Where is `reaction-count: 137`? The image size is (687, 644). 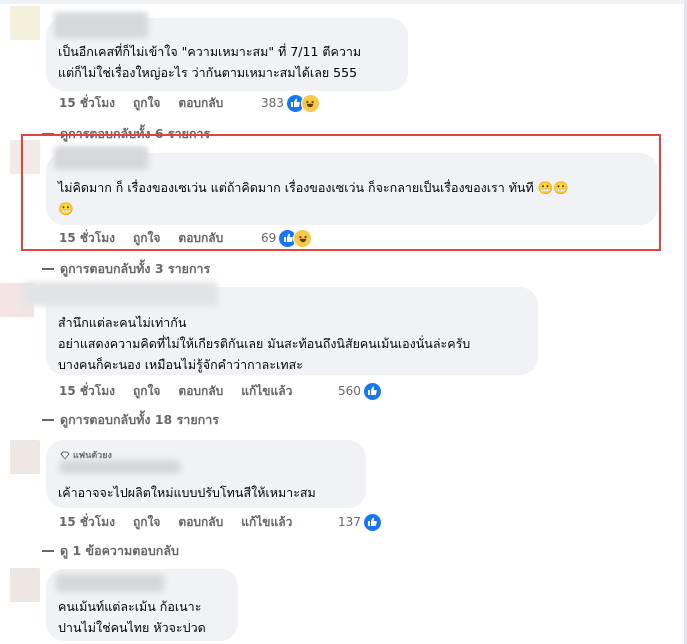
reaction-count: 137 is located at coordinates (349, 522).